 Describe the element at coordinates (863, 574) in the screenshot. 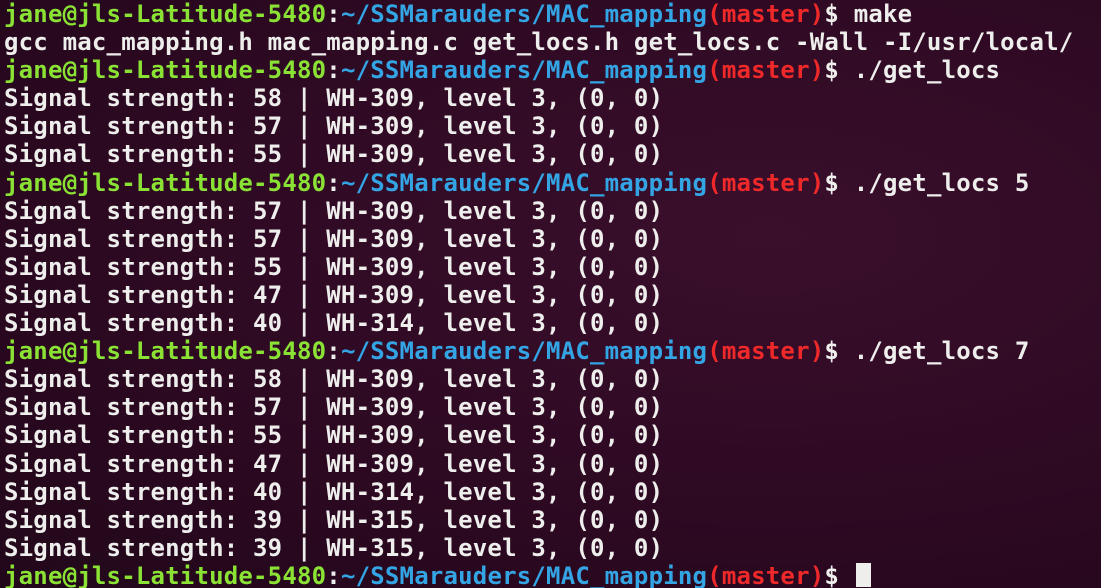

I see `text-cursor` at that location.